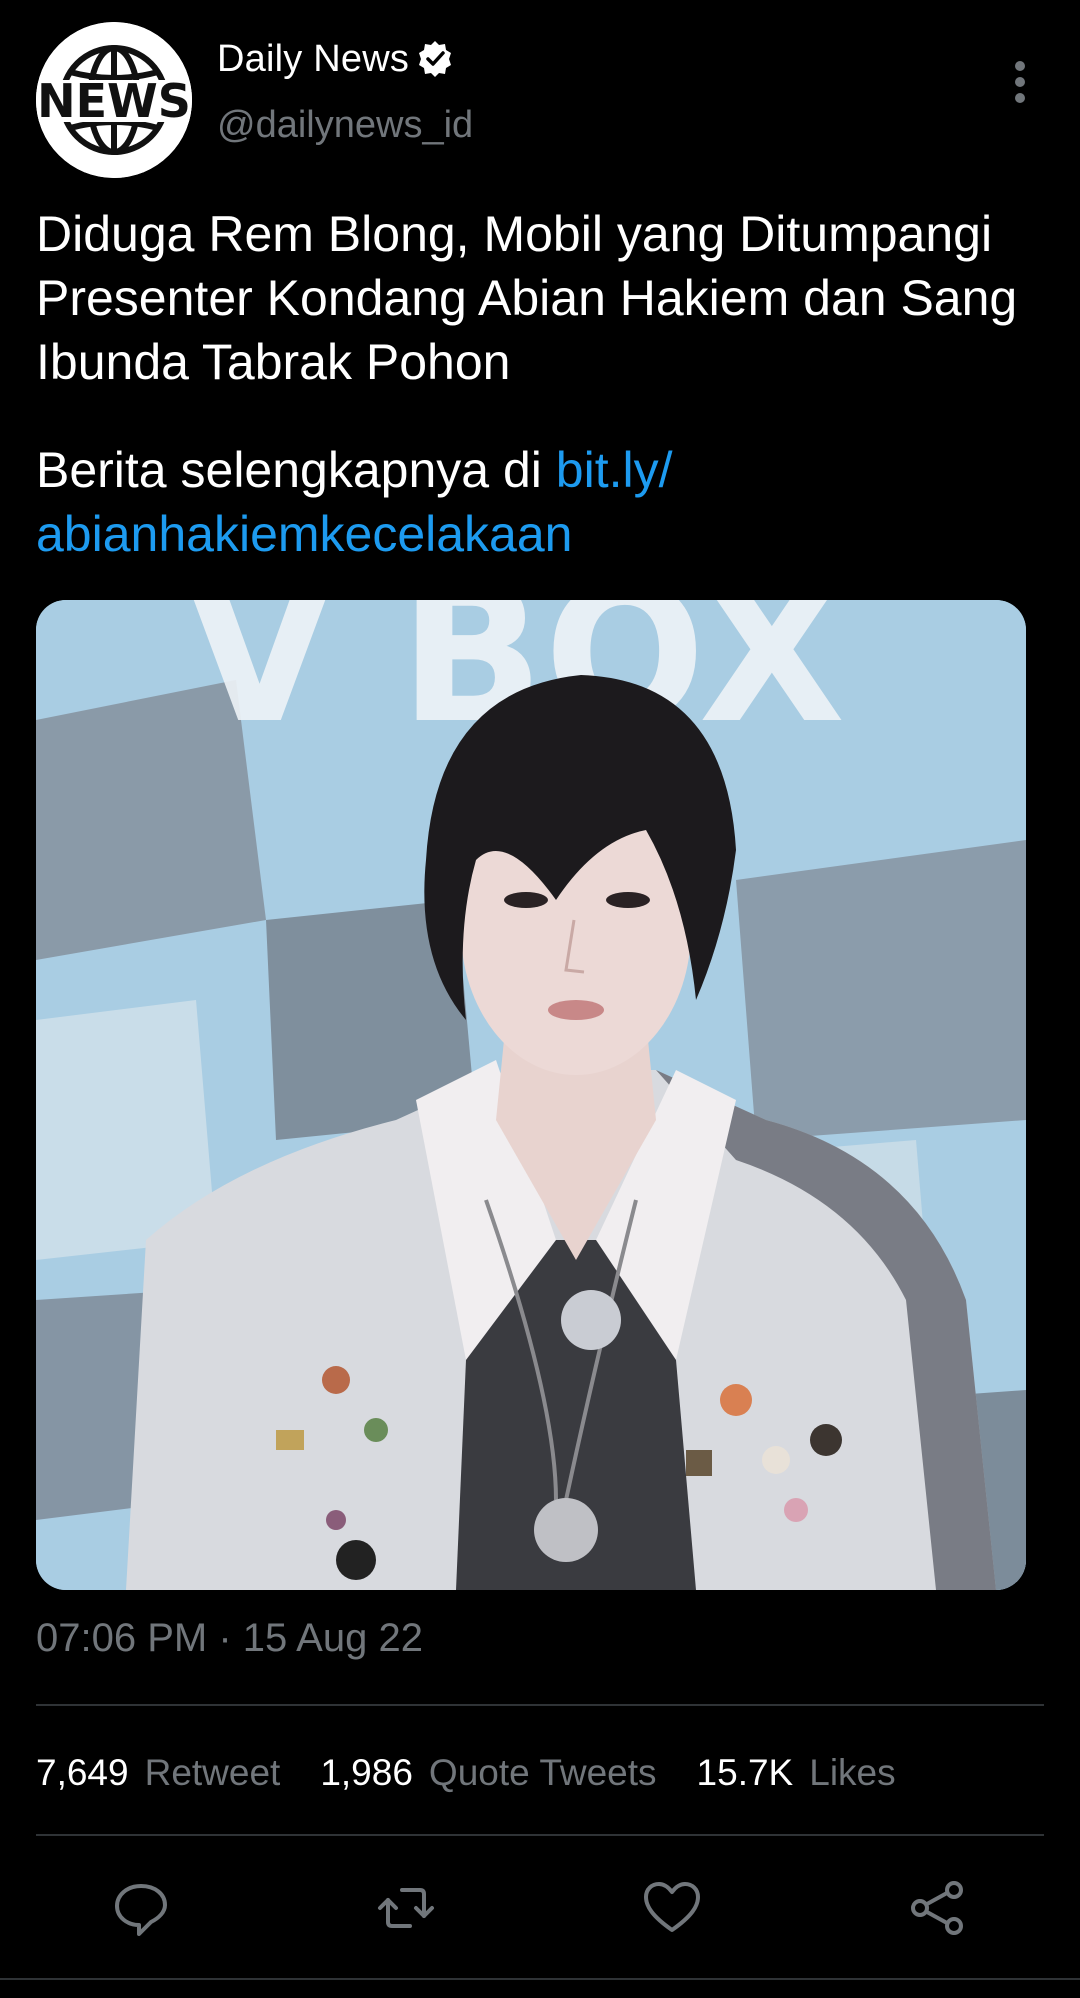 The width and height of the screenshot is (1080, 1998). What do you see at coordinates (540, 1905) in the screenshot?
I see `action-bar` at bounding box center [540, 1905].